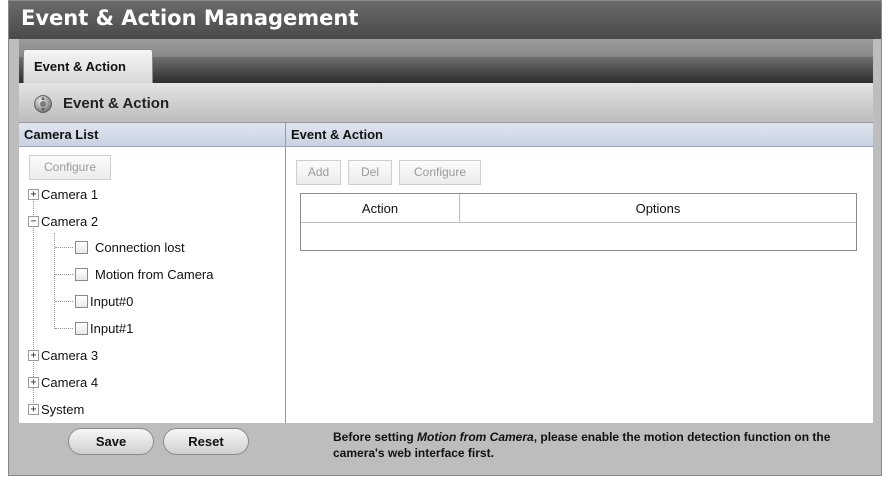 The image size is (890, 485). I want to click on tree-item-label: Camera 4, so click(70, 382).